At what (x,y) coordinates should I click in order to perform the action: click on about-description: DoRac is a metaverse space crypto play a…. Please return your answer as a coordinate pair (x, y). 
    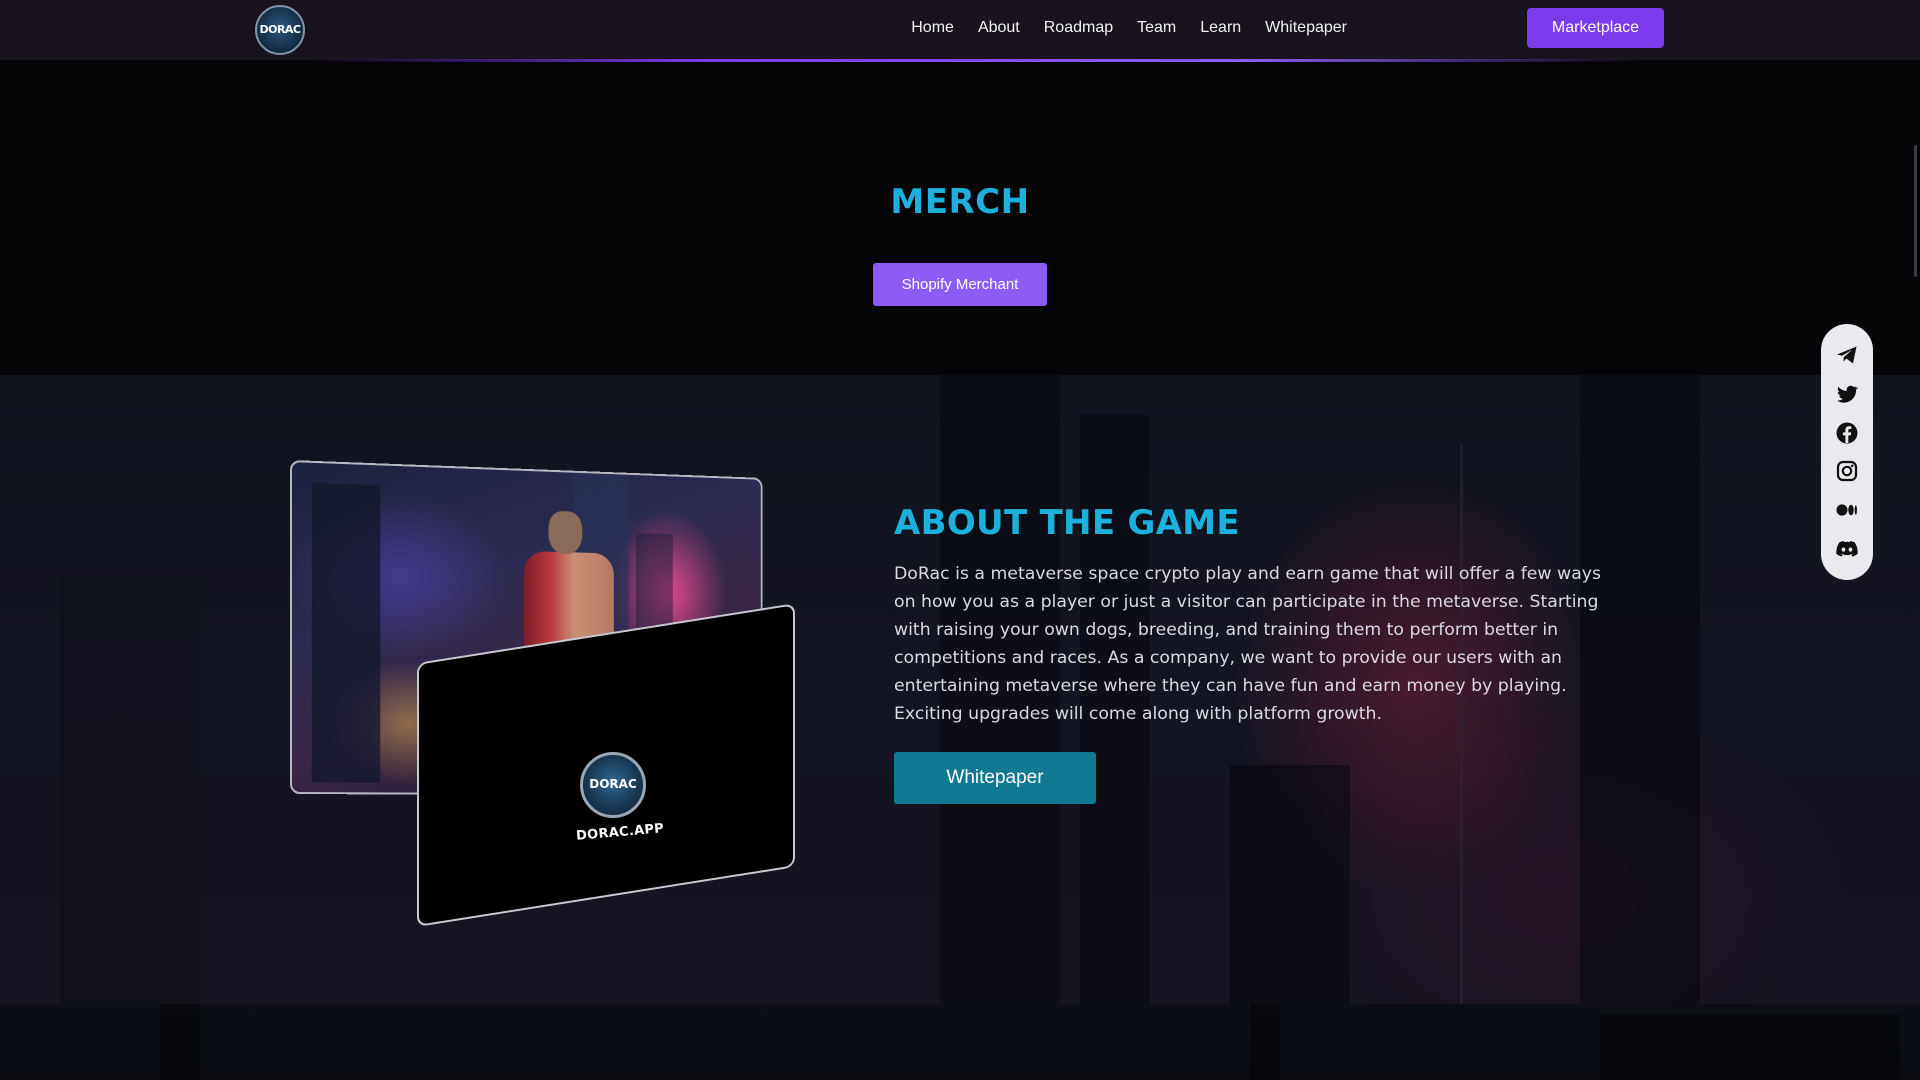
    Looking at the image, I should click on (1248, 644).